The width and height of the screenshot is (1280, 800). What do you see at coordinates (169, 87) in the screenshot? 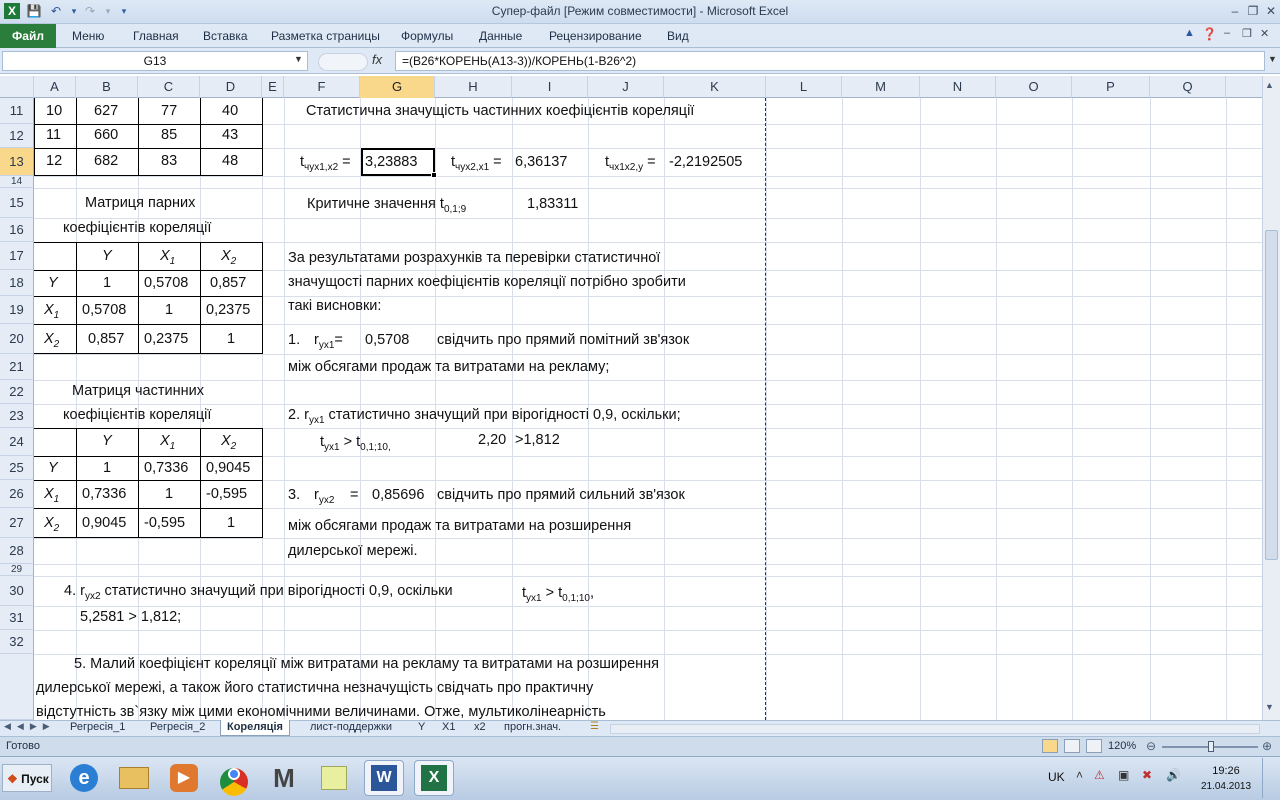
I see `column-header-c: C` at bounding box center [169, 87].